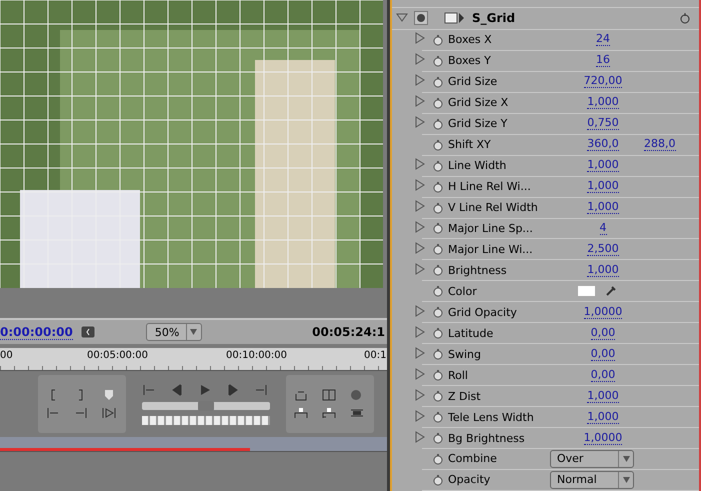 This screenshot has height=491, width=701. Describe the element at coordinates (348, 332) in the screenshot. I see `duration-timecode: 00:05:24:1` at that location.